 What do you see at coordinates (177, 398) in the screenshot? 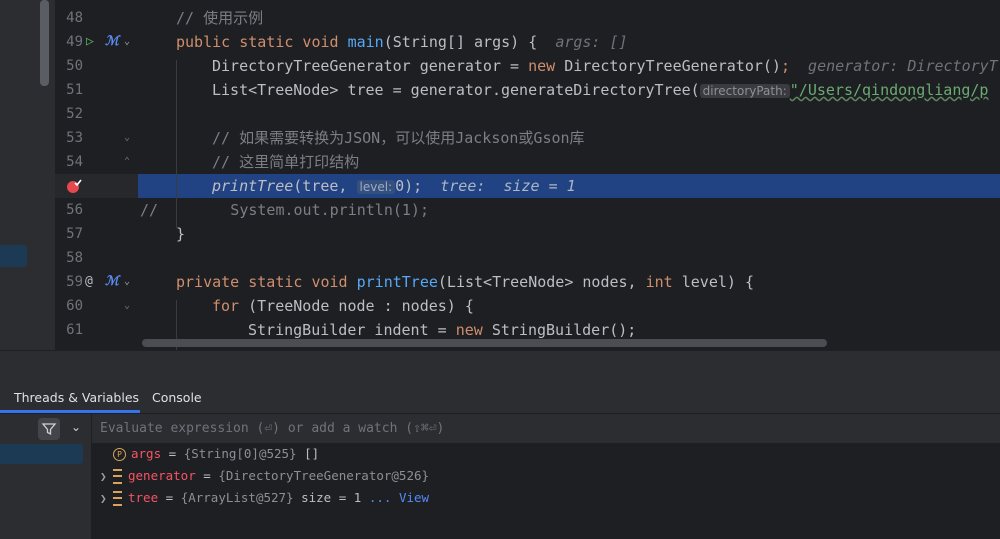
I see `tab-console: Console` at bounding box center [177, 398].